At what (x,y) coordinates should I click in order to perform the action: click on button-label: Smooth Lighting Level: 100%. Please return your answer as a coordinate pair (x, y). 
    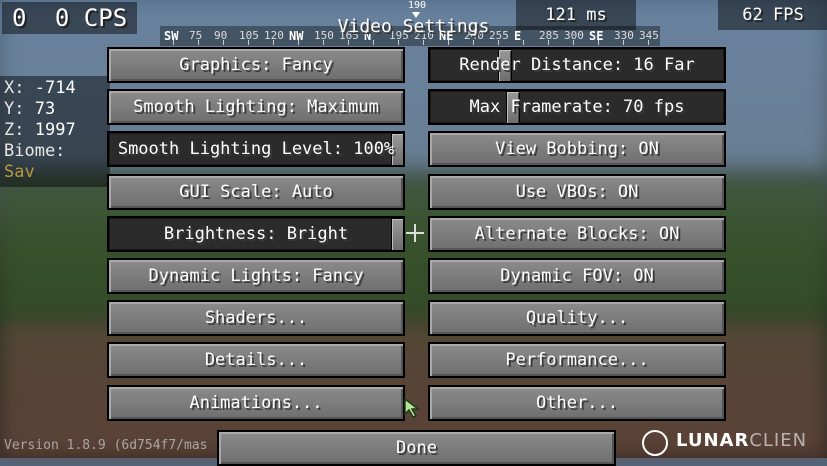
    Looking at the image, I should click on (256, 149).